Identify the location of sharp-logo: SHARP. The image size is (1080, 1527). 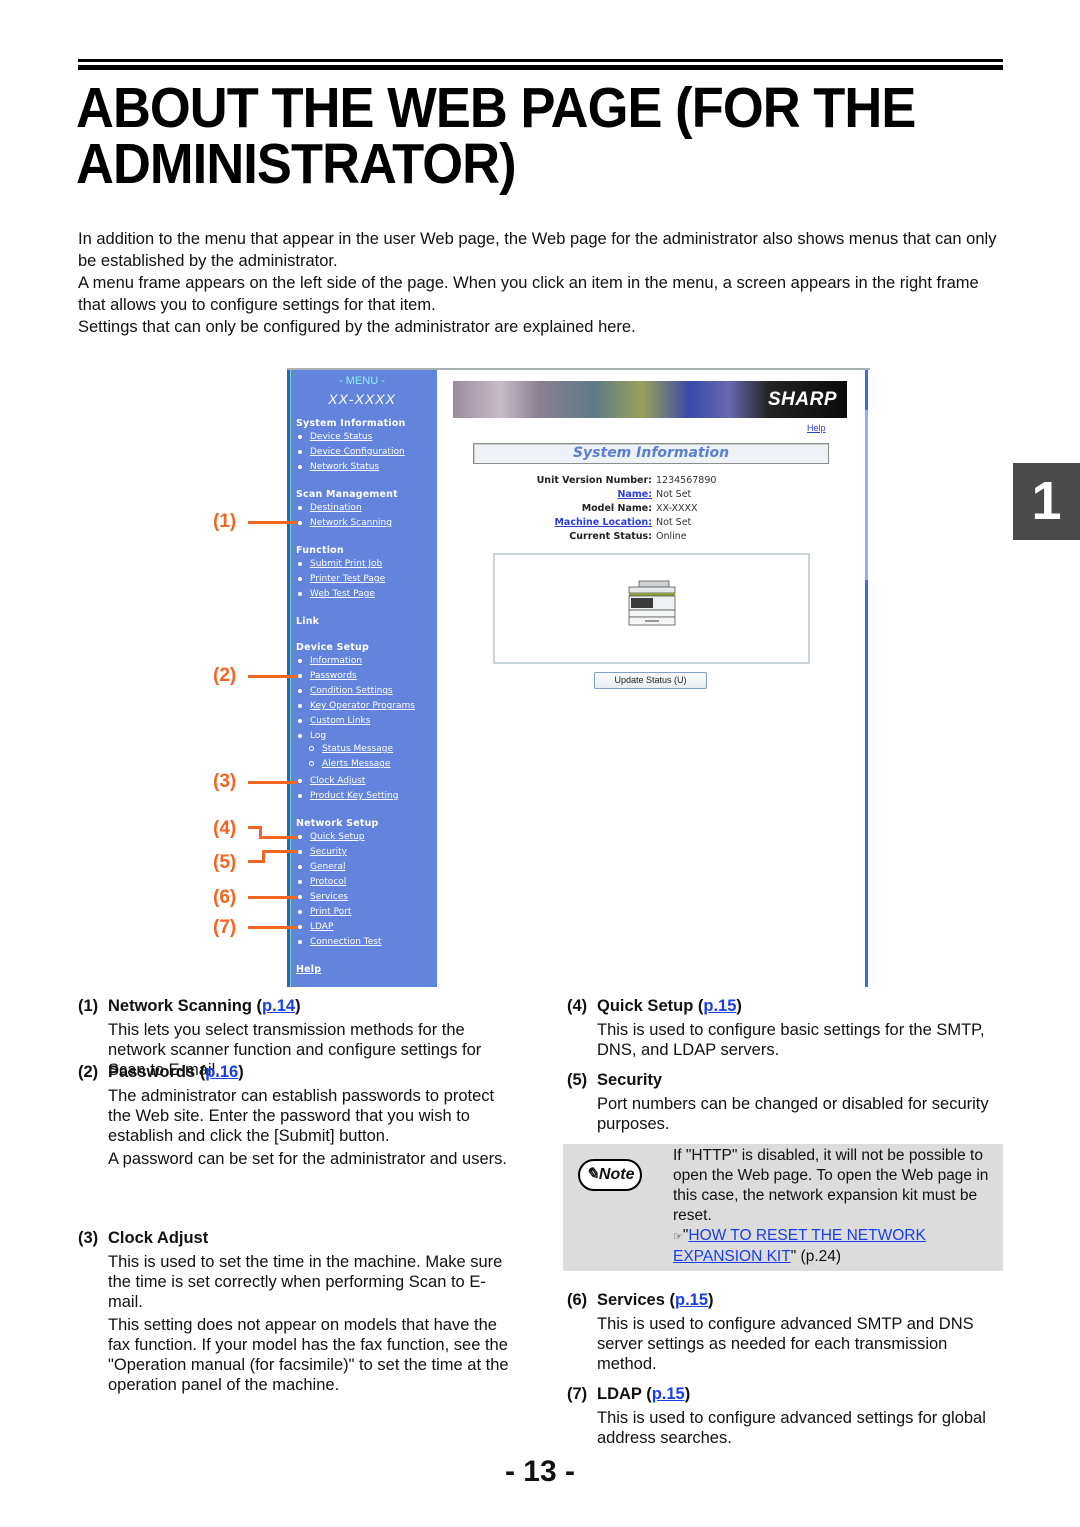
(802, 399).